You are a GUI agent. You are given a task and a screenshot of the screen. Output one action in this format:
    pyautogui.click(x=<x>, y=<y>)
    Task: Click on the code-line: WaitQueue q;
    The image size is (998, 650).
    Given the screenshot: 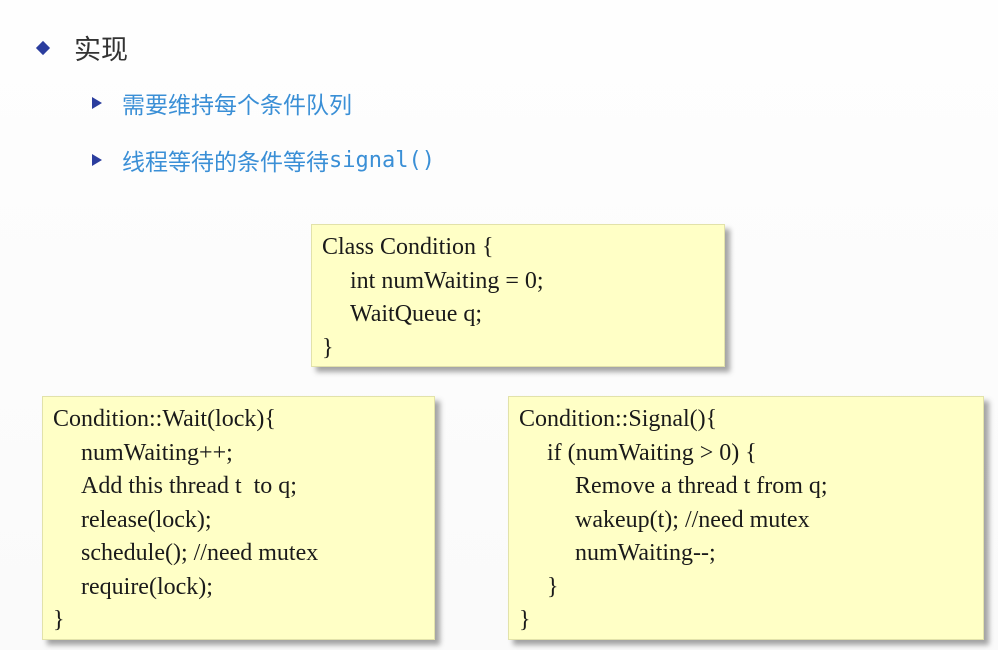 What is the action you would take?
    pyautogui.click(x=416, y=314)
    